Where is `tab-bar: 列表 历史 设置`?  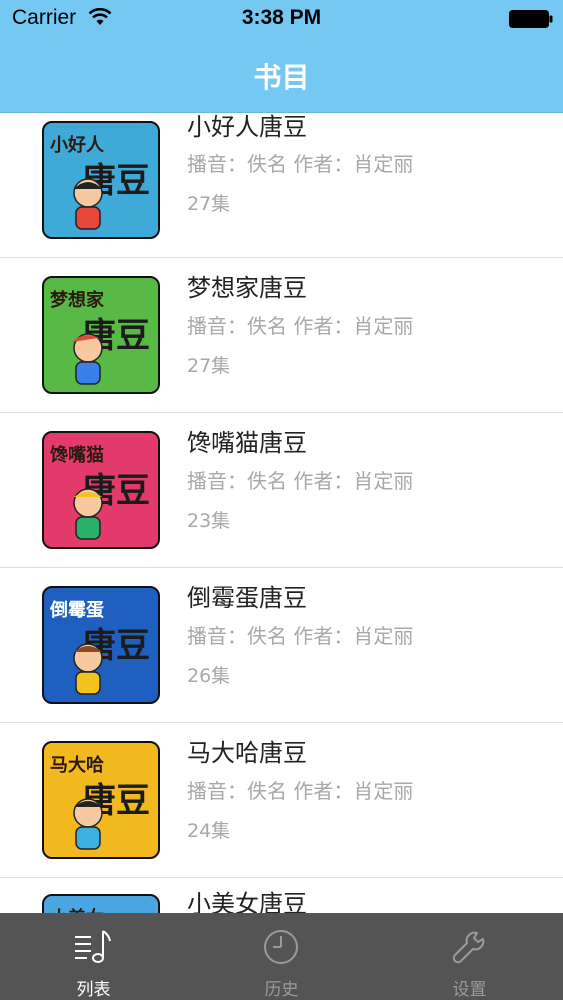 tab-bar: 列表 历史 设置 is located at coordinates (281, 956).